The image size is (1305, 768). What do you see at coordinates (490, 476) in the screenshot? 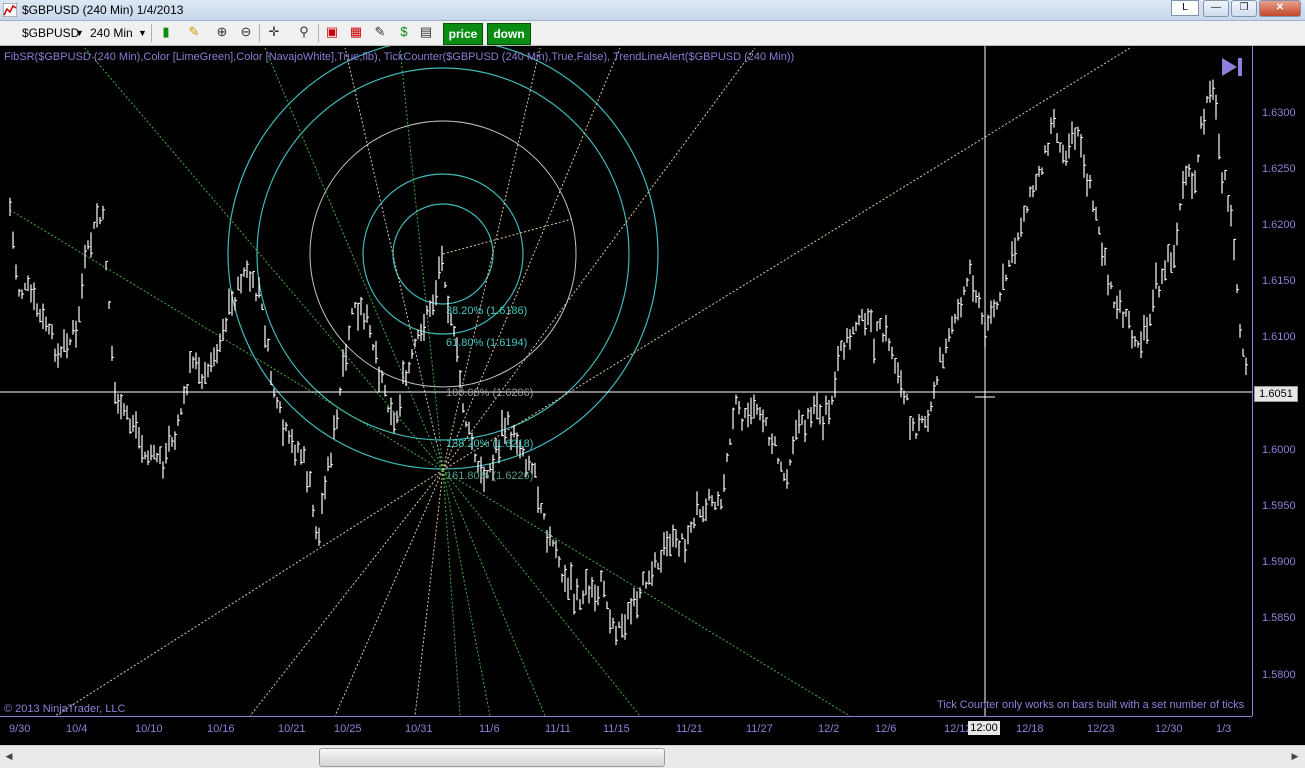
I see `fib-level-label: 161.80% (1.6226)` at bounding box center [490, 476].